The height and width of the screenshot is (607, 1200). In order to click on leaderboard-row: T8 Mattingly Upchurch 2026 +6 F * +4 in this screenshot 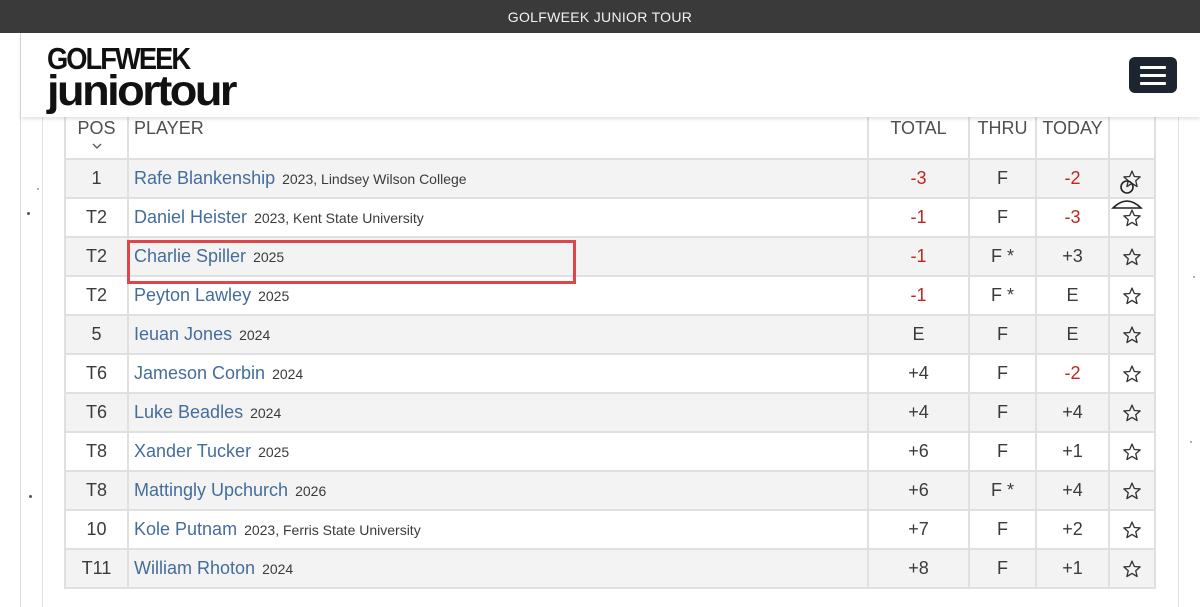, I will do `click(610, 490)`.